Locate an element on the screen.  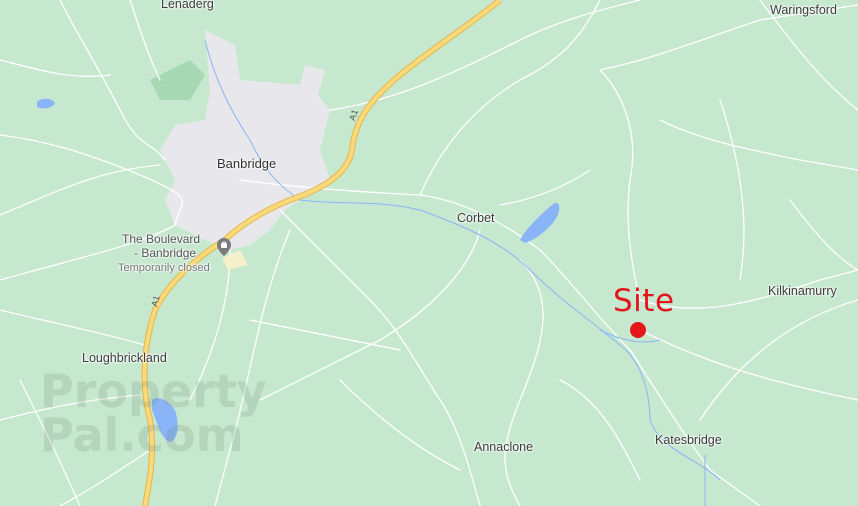
place-label-kilkinamurry: Kilkinamurry is located at coordinates (802, 291).